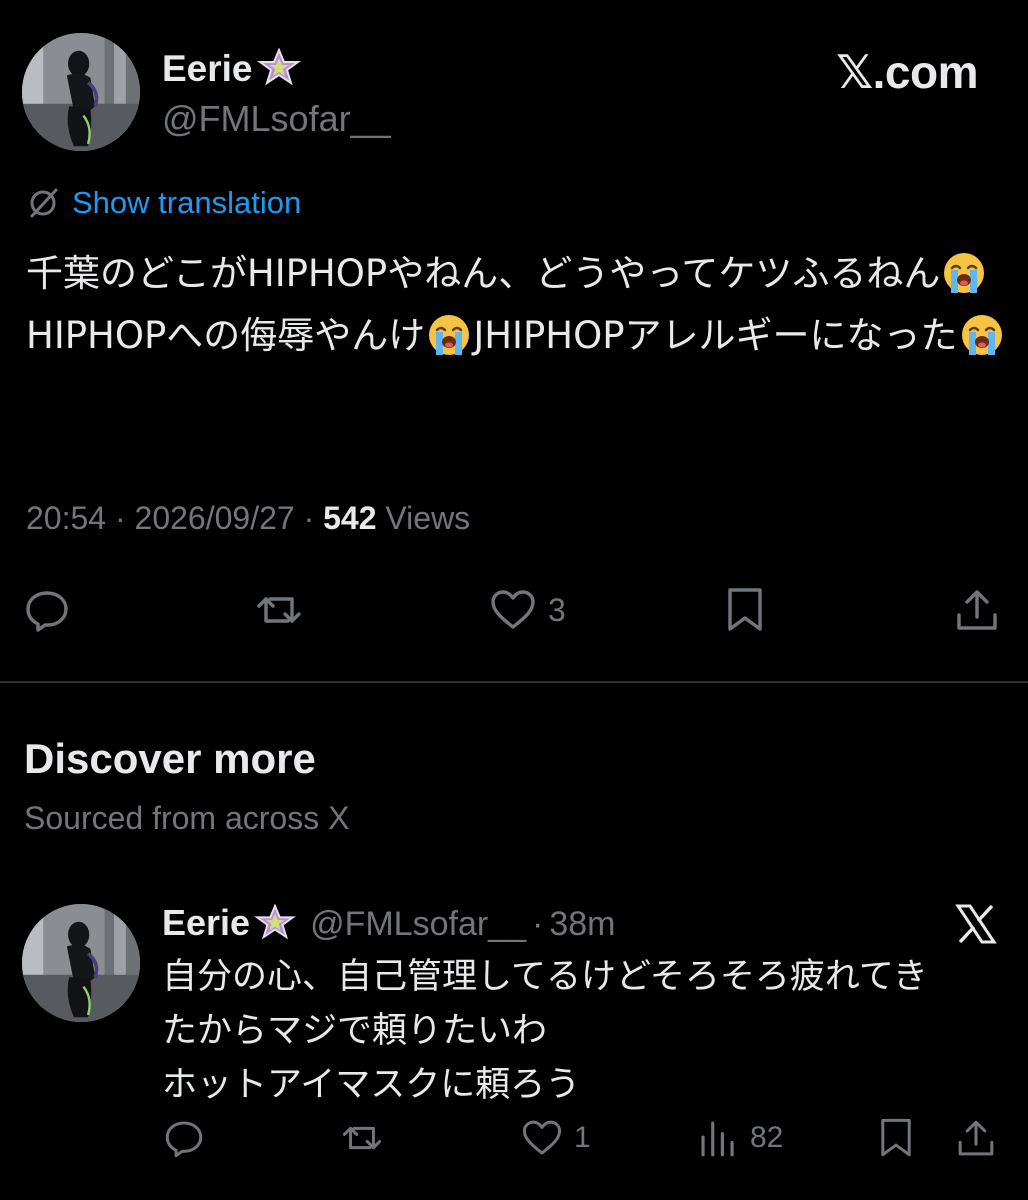 The width and height of the screenshot is (1028, 1200). What do you see at coordinates (582, 1137) in the screenshot?
I see `like-count: 1` at bounding box center [582, 1137].